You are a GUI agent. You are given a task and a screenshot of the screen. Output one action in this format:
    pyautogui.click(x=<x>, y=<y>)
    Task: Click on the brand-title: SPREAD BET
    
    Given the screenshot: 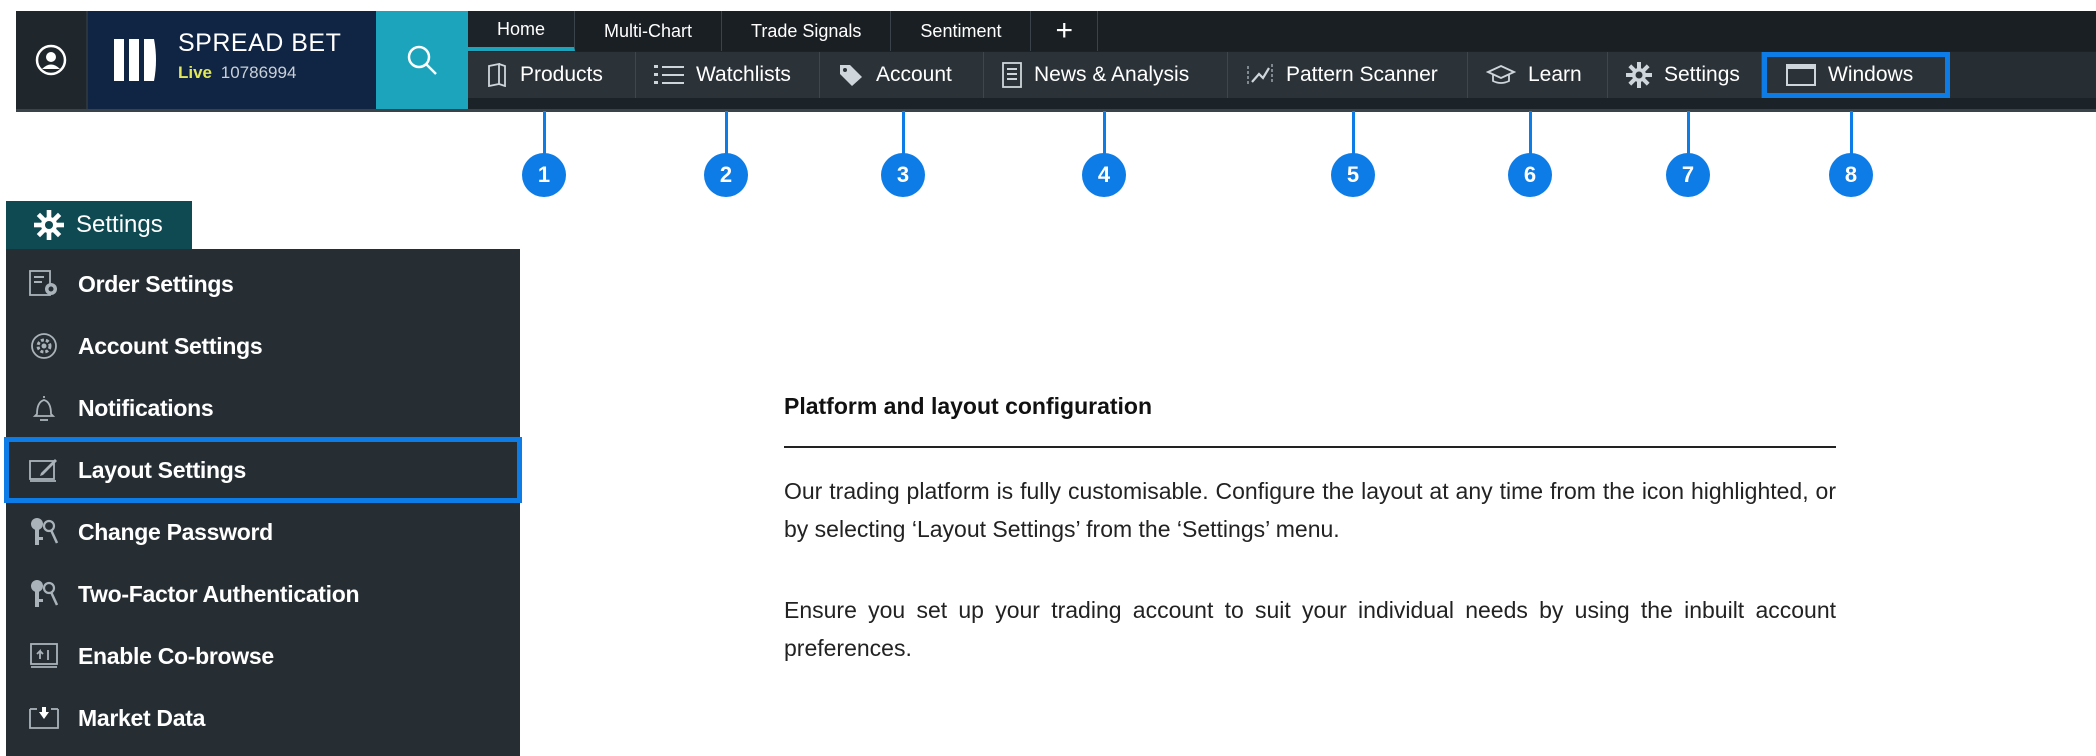 What is the action you would take?
    pyautogui.click(x=260, y=43)
    